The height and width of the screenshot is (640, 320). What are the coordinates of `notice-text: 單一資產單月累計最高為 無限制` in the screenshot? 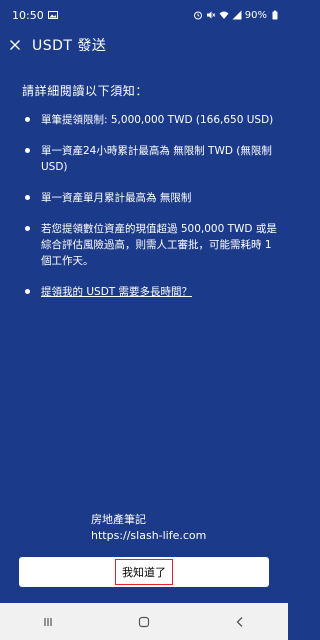 It's located at (116, 198).